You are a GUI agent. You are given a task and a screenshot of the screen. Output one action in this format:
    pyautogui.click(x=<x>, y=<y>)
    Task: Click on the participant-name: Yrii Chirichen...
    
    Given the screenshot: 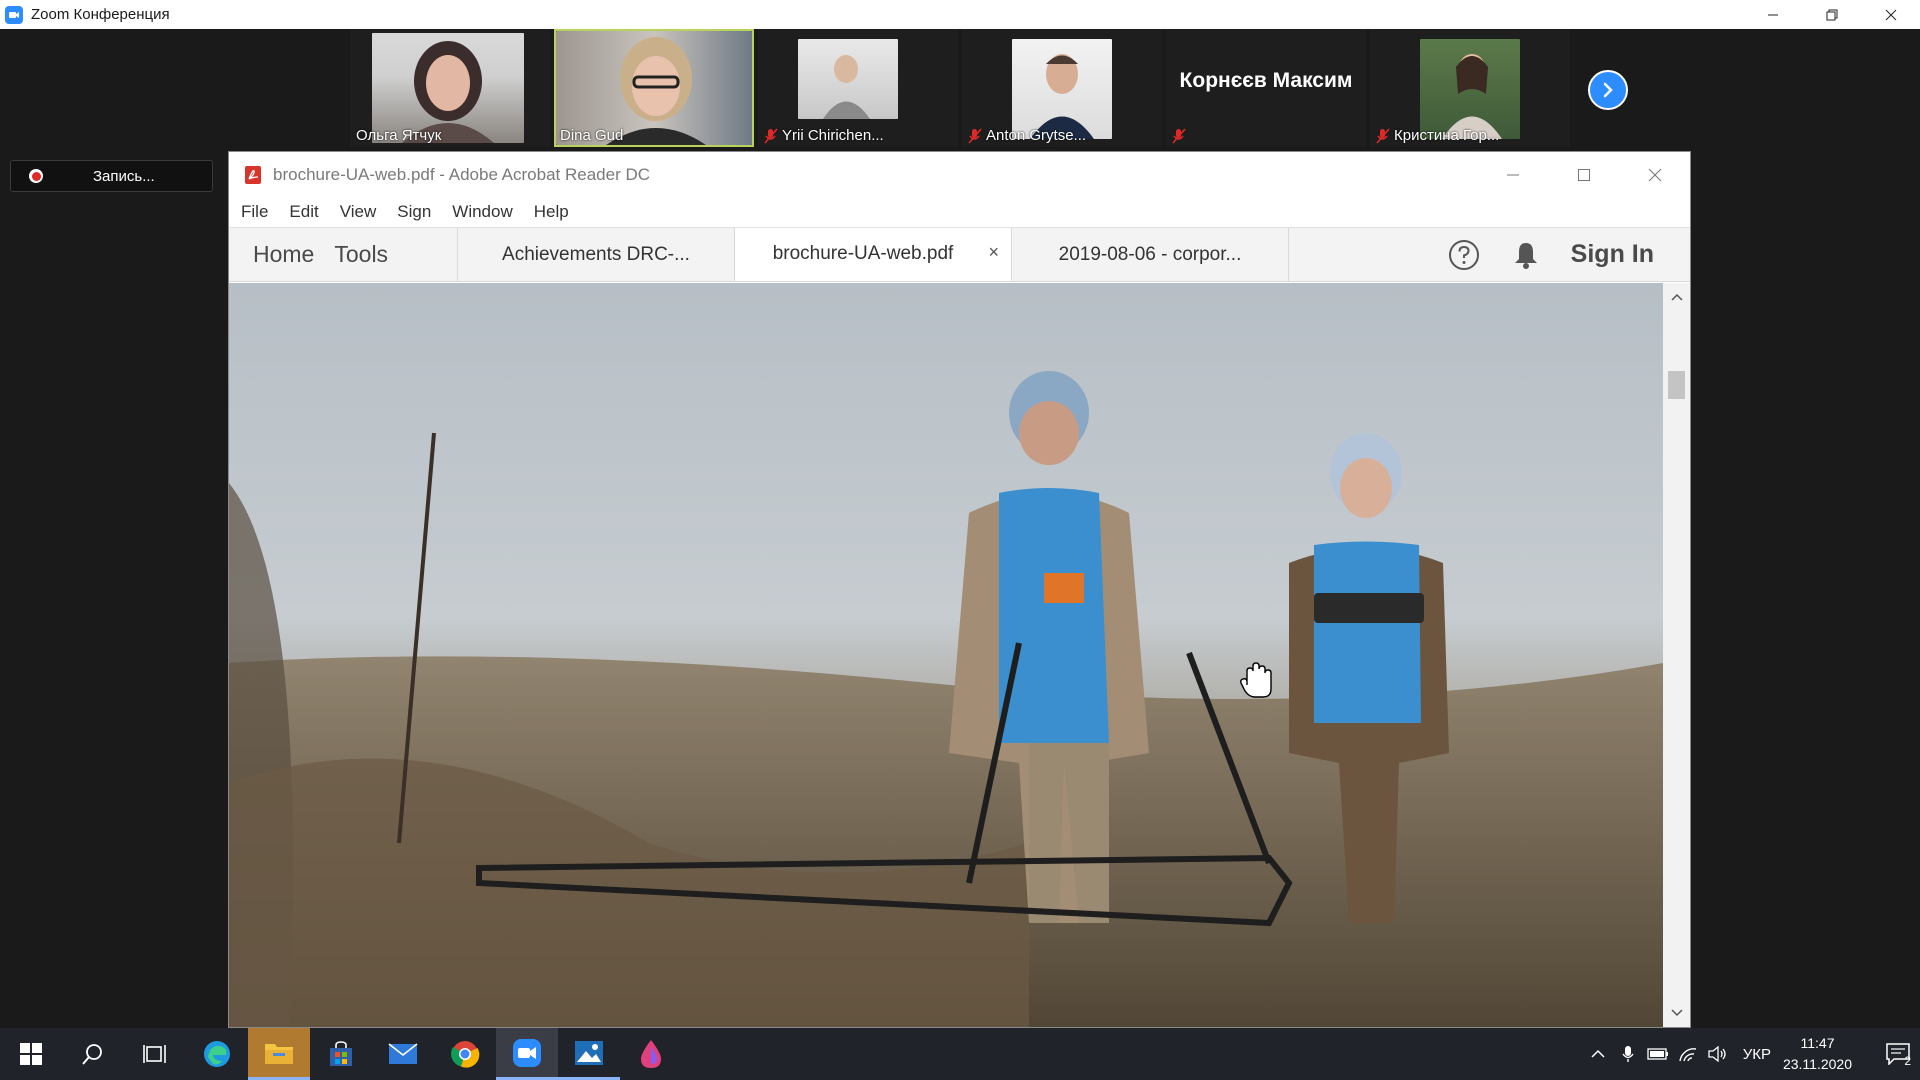 What is the action you would take?
    pyautogui.click(x=833, y=135)
    